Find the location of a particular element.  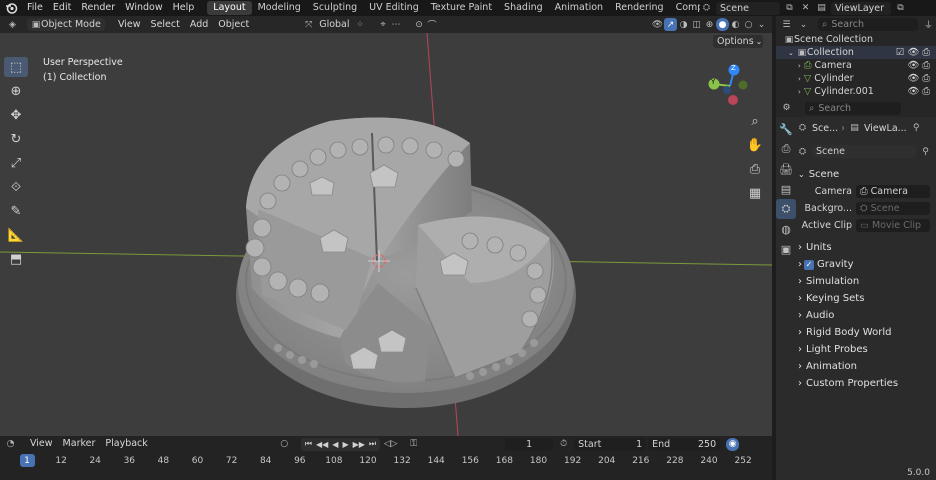

vp-menu-add: Add is located at coordinates (199, 25).